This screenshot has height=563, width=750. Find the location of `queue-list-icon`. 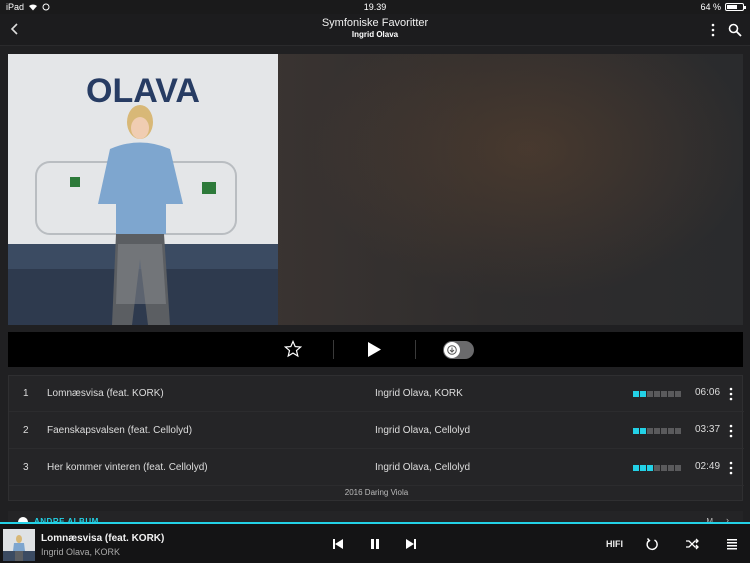

queue-list-icon is located at coordinates (732, 544).